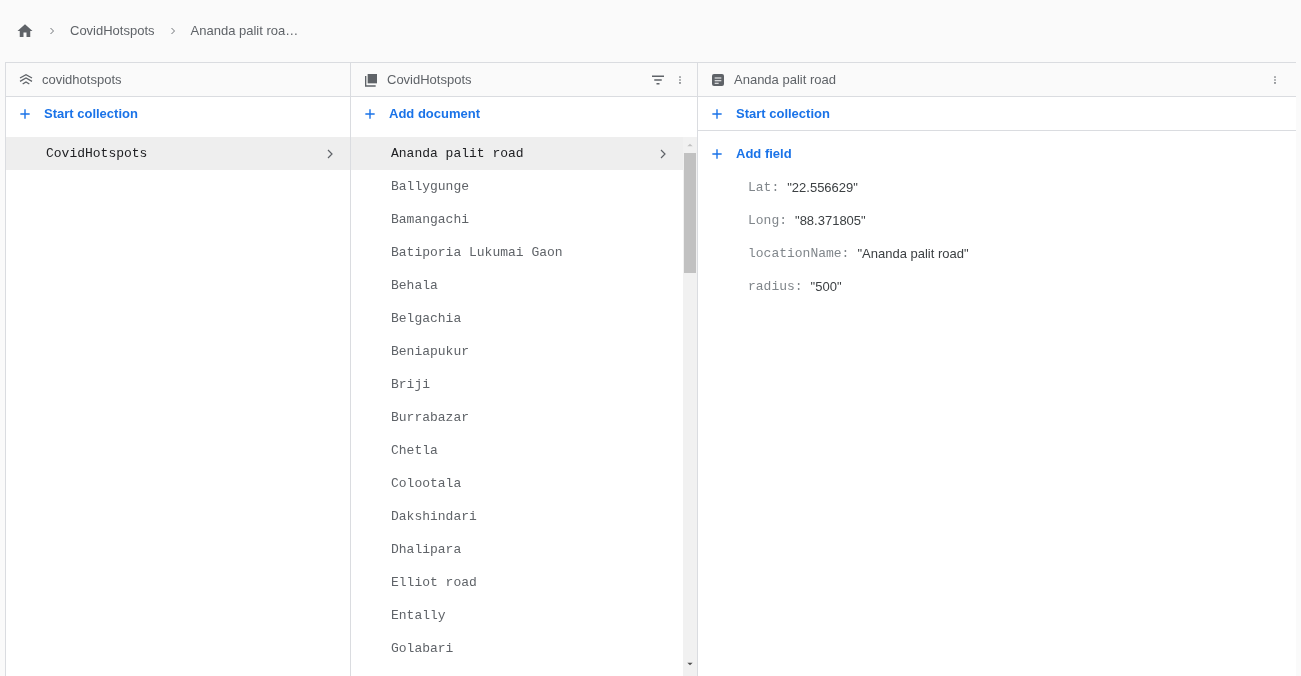 The width and height of the screenshot is (1301, 676). What do you see at coordinates (517, 219) in the screenshot?
I see `list-item: Bamangachi` at bounding box center [517, 219].